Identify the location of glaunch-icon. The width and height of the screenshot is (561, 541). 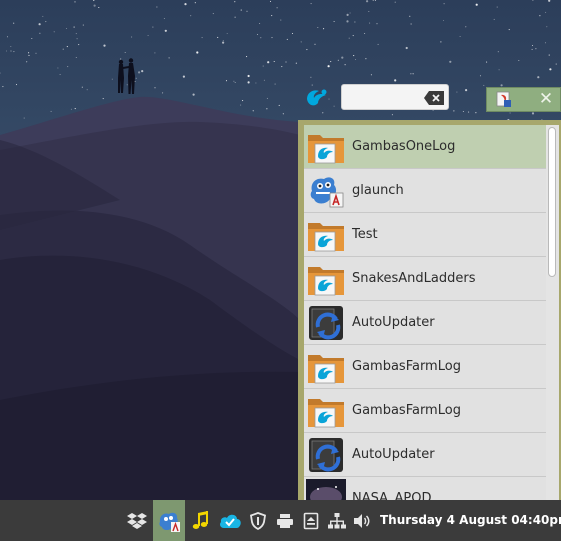
(326, 191).